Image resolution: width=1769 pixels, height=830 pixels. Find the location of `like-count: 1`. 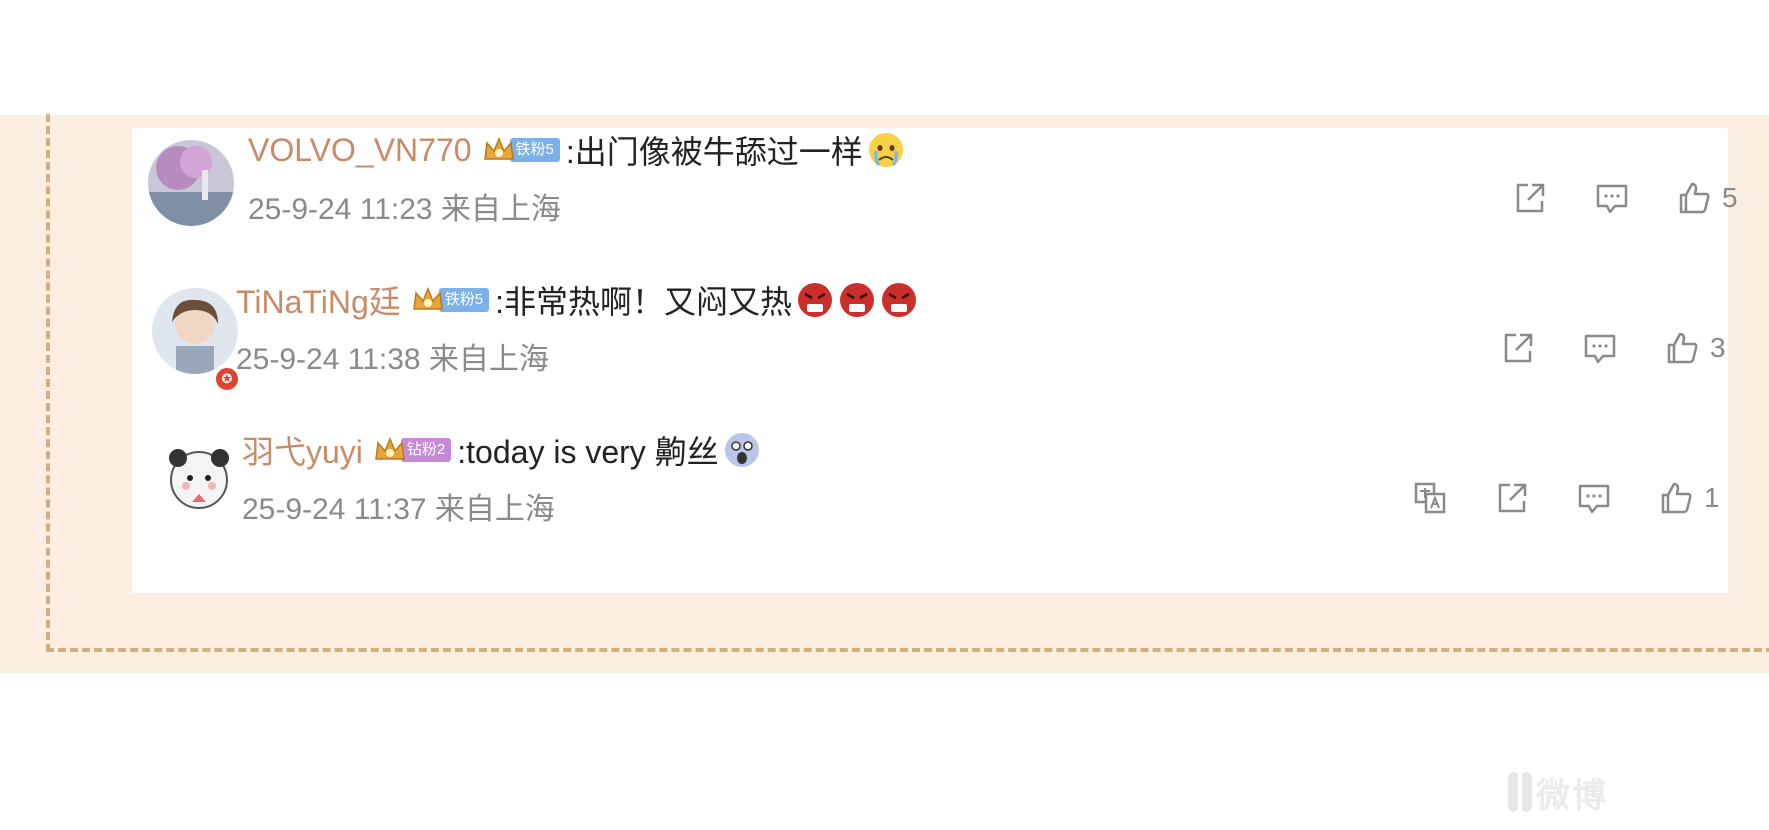

like-count: 1 is located at coordinates (1712, 497).